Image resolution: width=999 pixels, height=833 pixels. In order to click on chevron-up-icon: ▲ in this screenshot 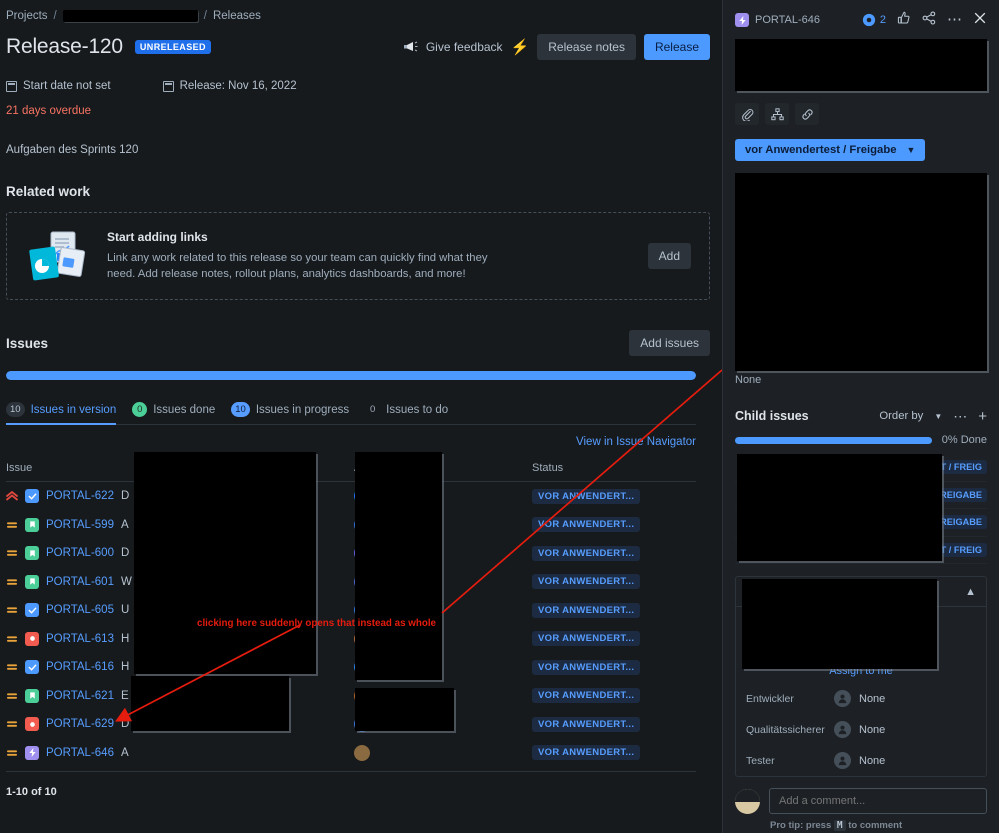, I will do `click(970, 592)`.